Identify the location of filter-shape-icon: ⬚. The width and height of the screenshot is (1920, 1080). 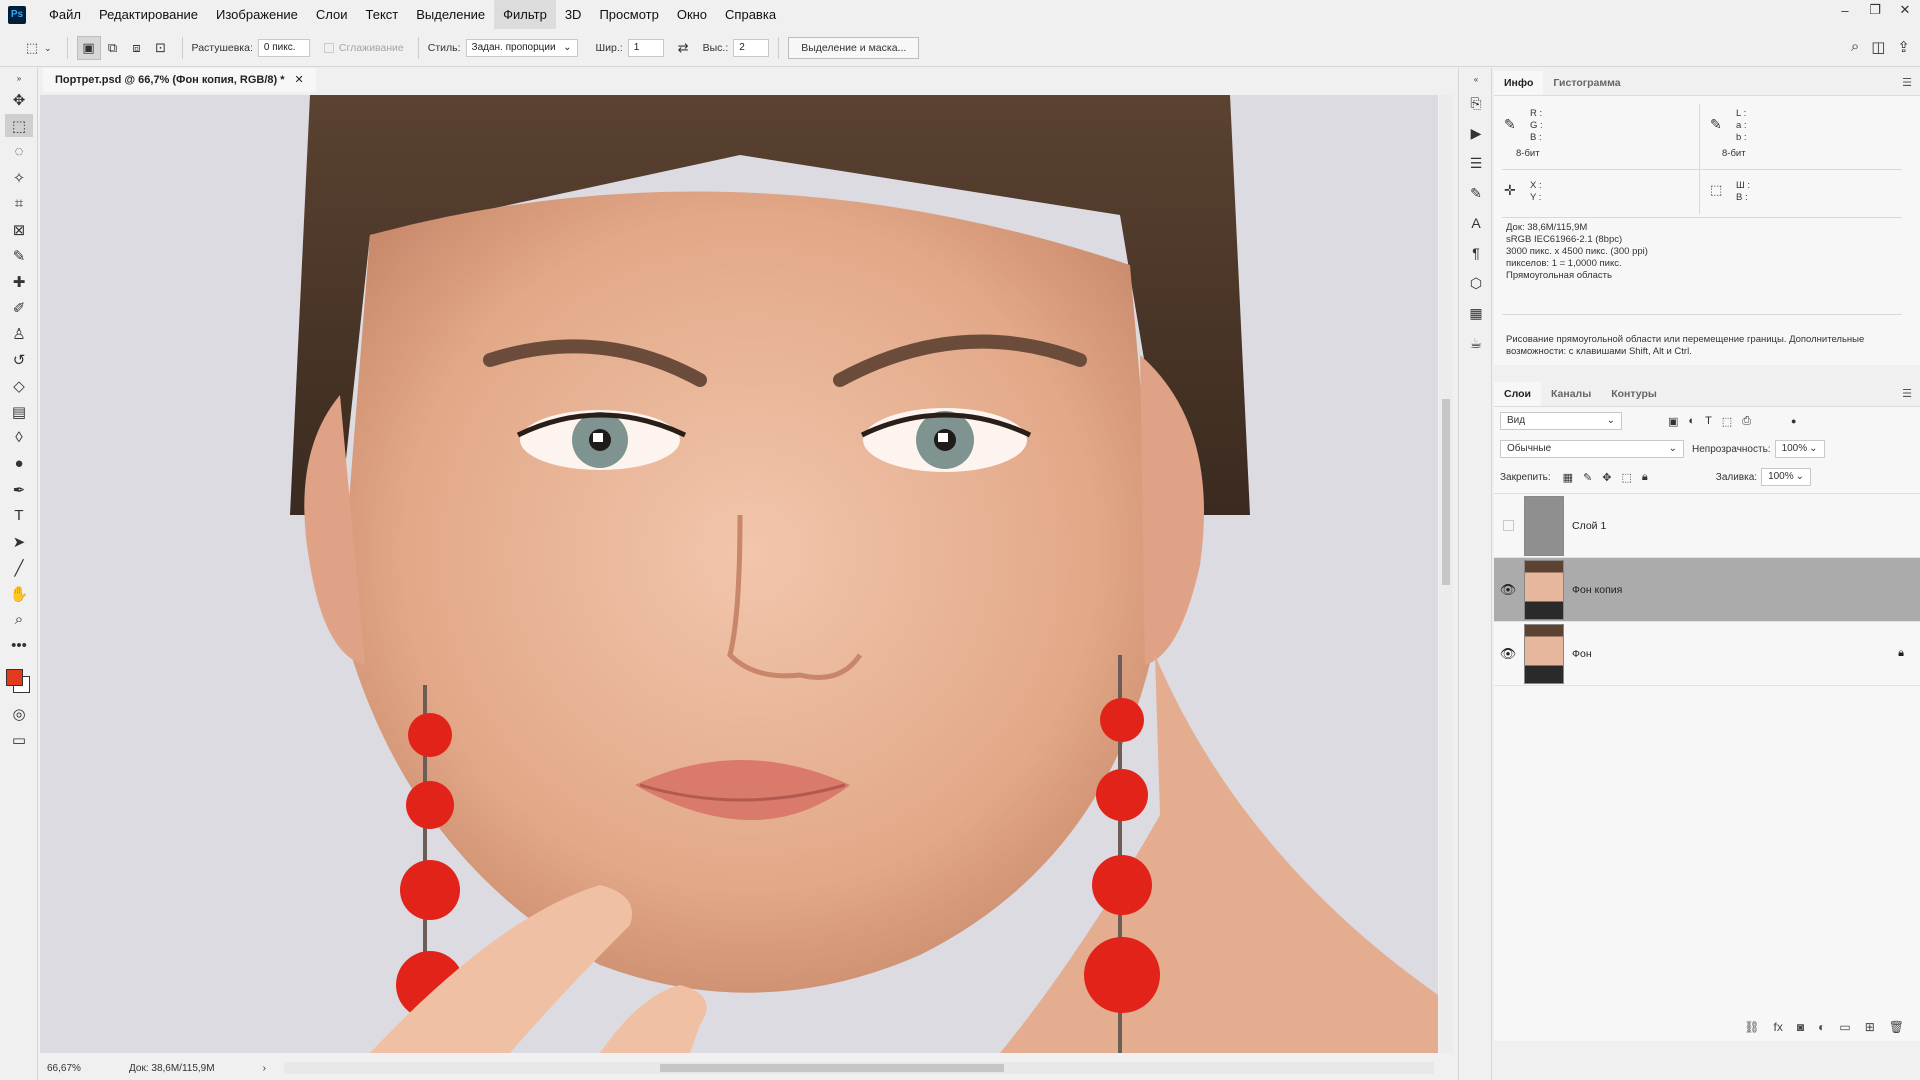
(1727, 421).